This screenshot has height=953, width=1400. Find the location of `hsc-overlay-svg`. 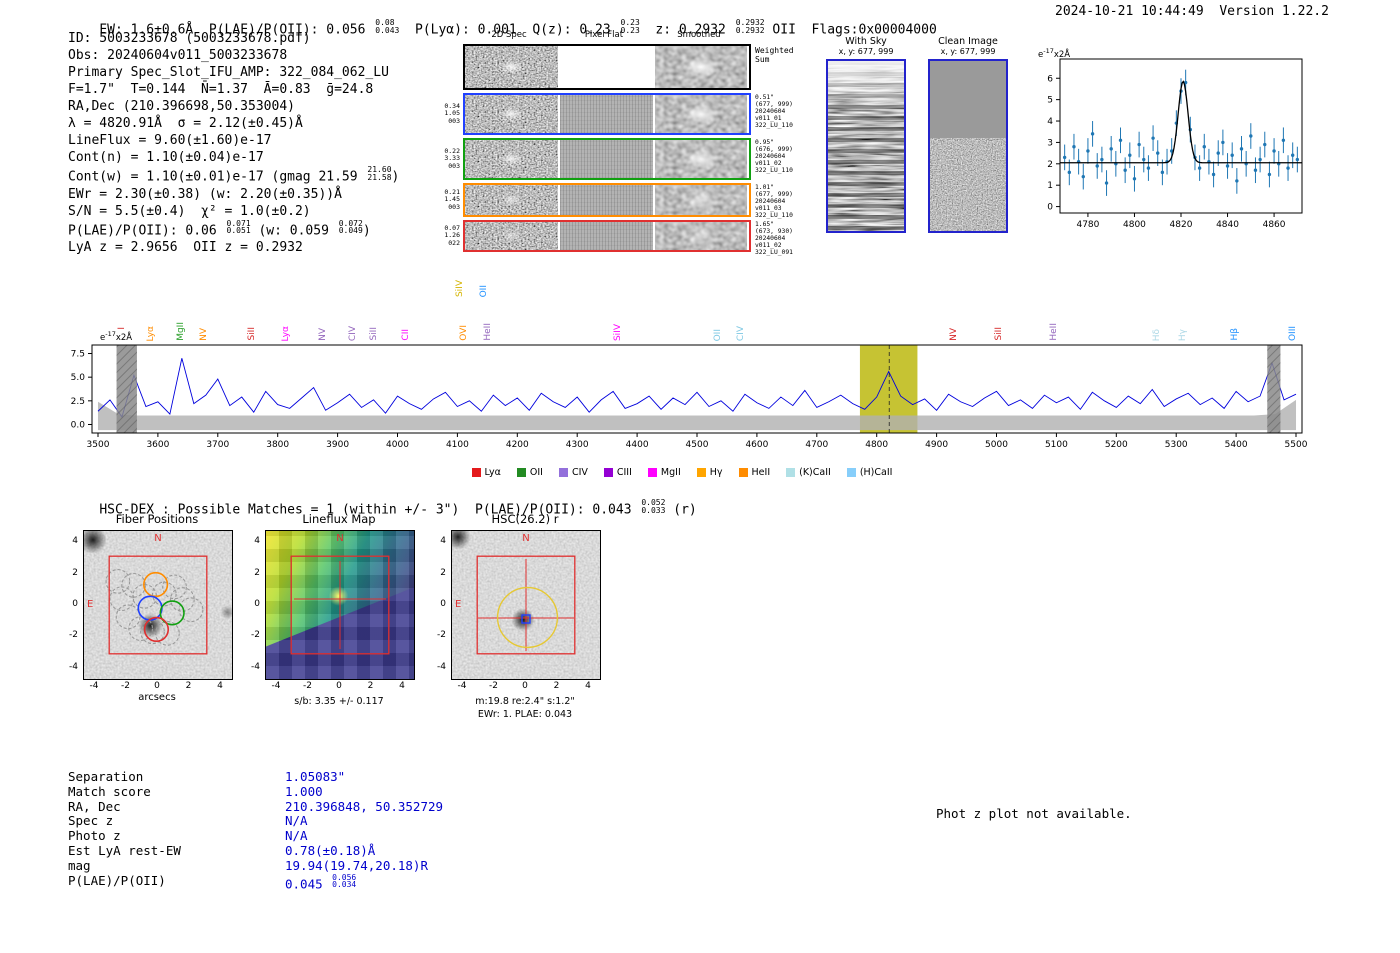

hsc-overlay-svg is located at coordinates (526, 605).